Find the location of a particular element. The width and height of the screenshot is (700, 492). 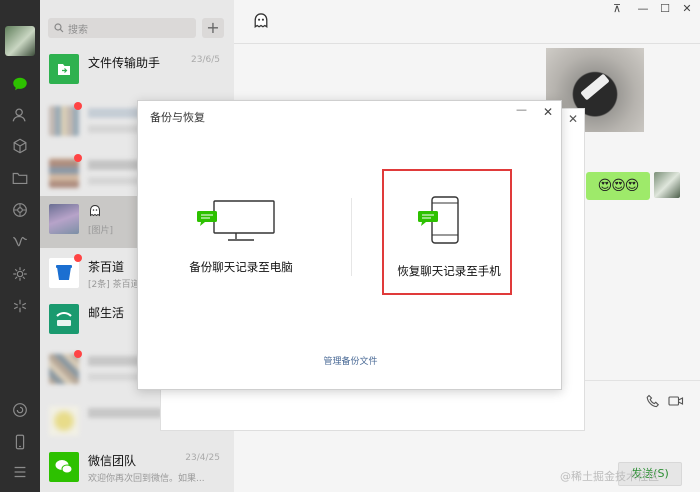

maximize-button: ☐ is located at coordinates (665, 9).